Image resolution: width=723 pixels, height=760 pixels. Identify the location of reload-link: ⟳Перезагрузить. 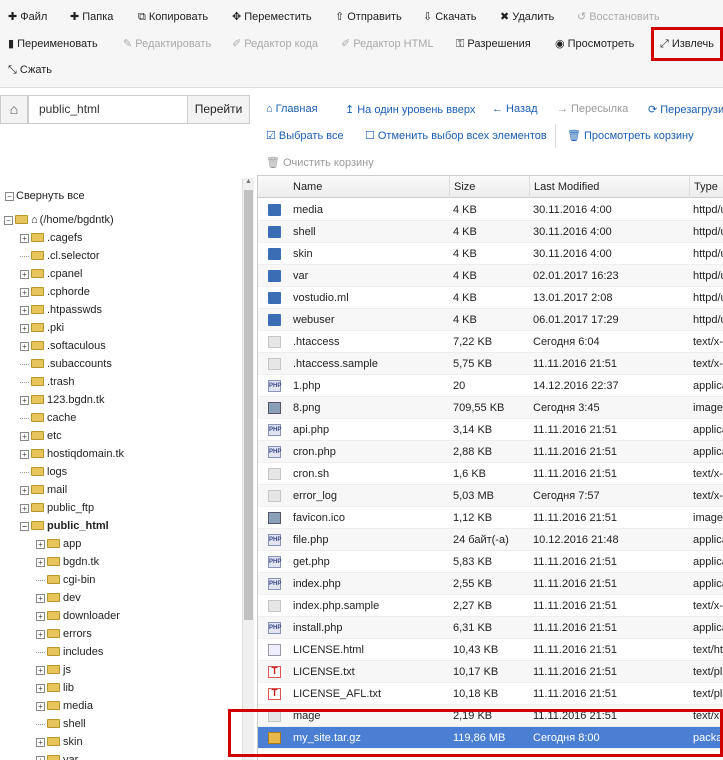
(685, 109).